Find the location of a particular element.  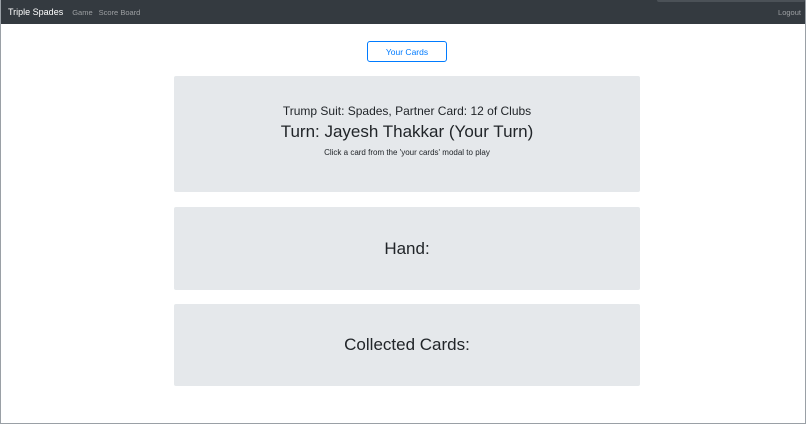

nav-link-game: Game is located at coordinates (82, 12).